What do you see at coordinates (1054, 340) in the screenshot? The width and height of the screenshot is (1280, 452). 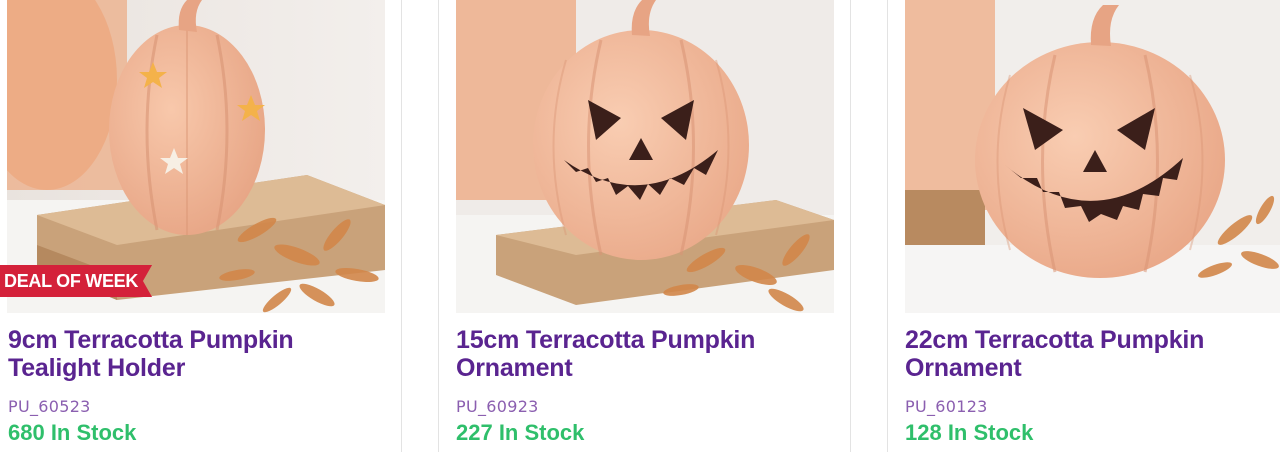 I see `product-title-line-1: 22cm Terracotta Pumpkin` at bounding box center [1054, 340].